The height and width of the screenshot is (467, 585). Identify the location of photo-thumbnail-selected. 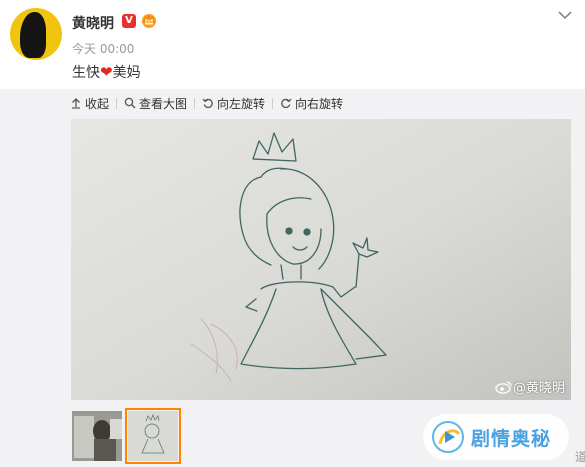
(153, 436).